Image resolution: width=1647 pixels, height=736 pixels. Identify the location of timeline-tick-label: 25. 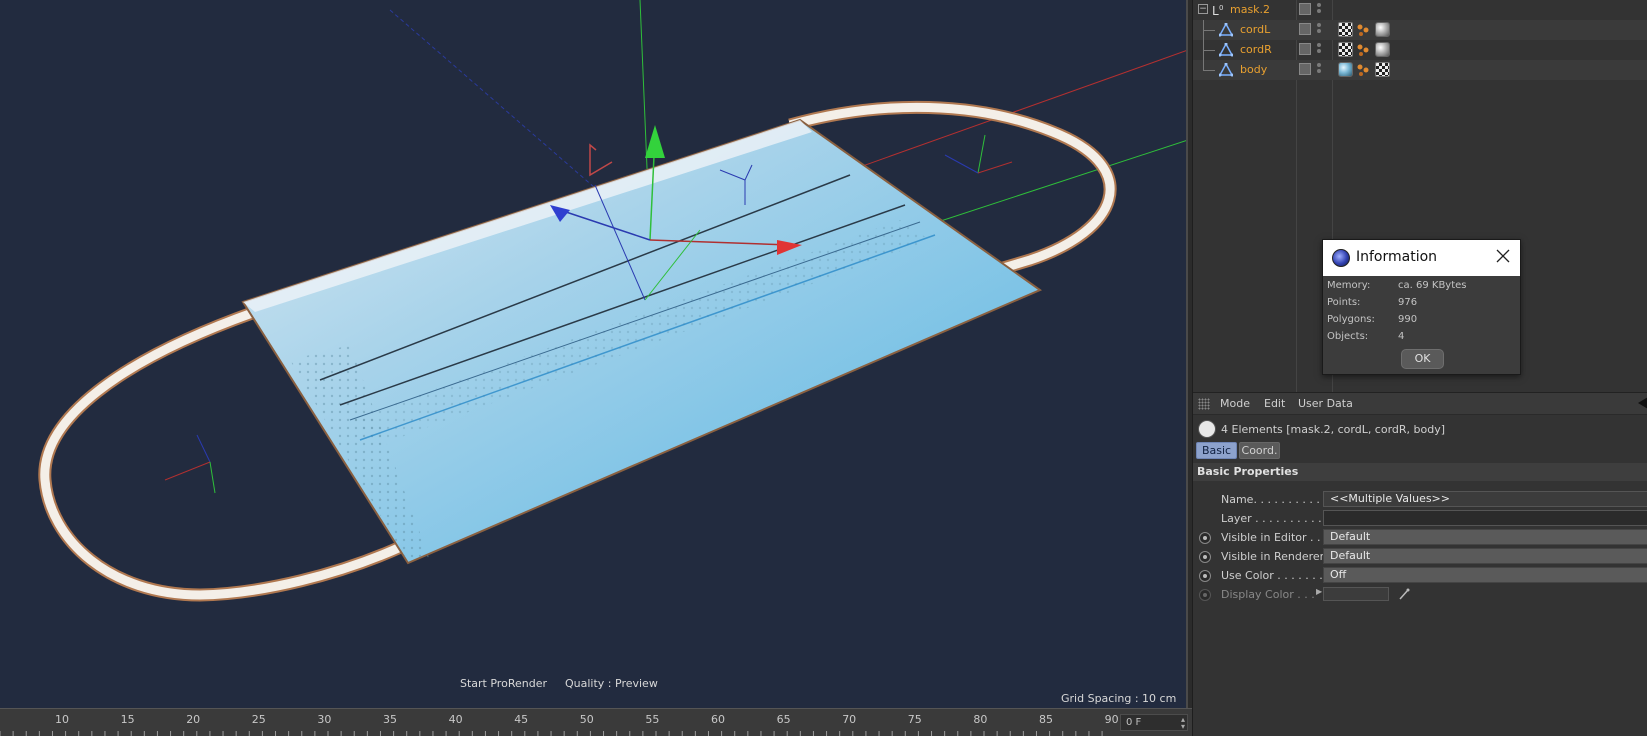
(258, 719).